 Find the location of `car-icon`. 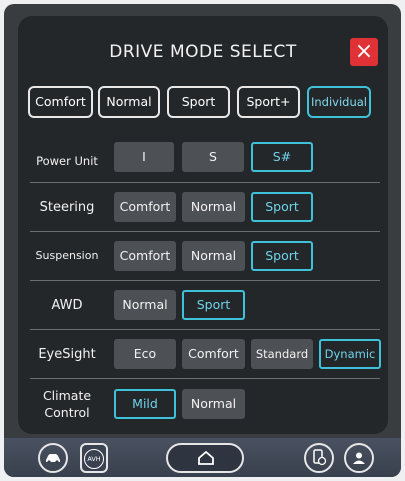

car-icon is located at coordinates (53, 459).